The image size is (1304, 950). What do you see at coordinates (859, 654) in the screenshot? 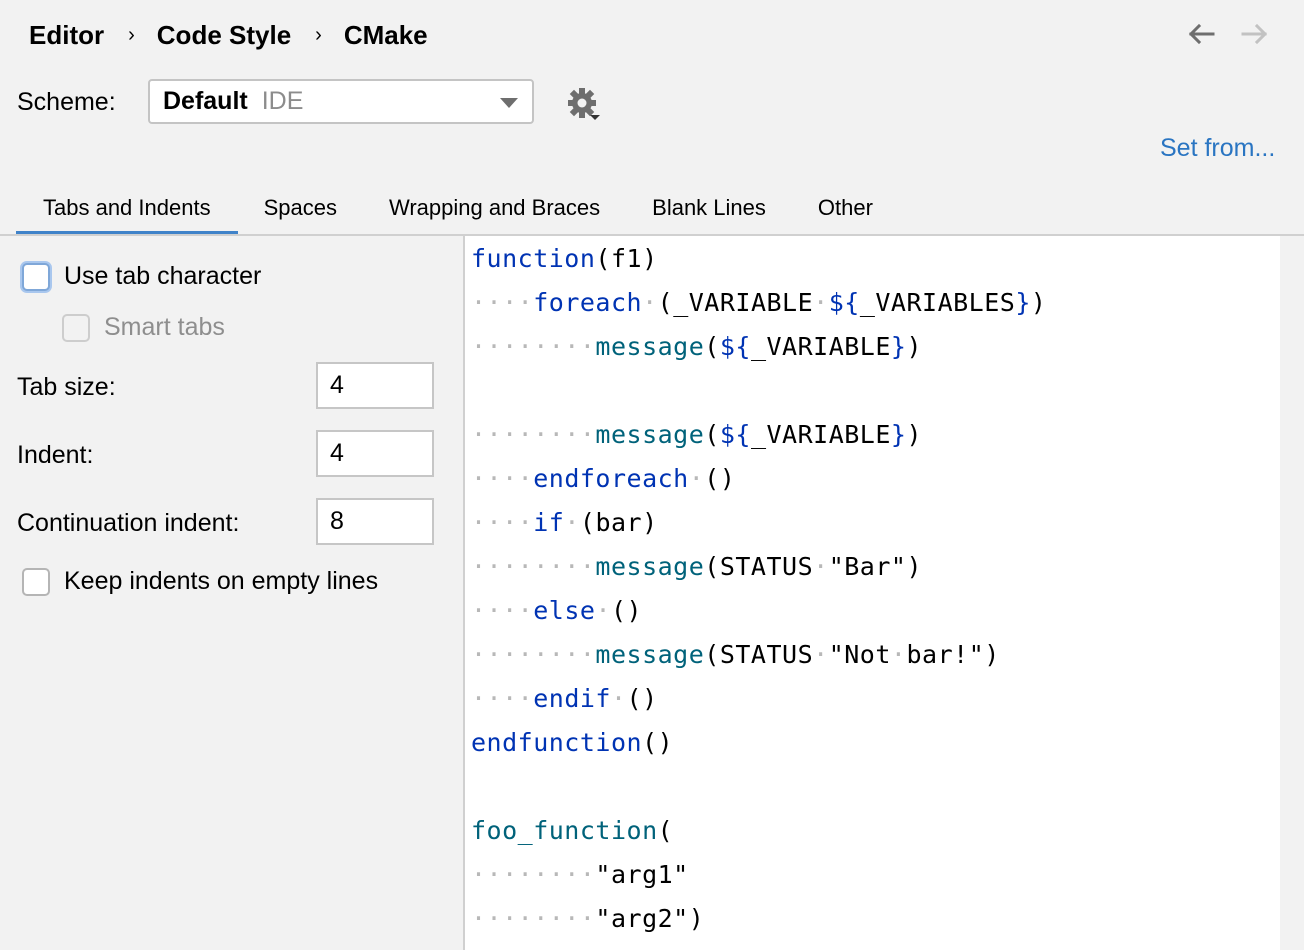
I see `code-text: "Not` at bounding box center [859, 654].